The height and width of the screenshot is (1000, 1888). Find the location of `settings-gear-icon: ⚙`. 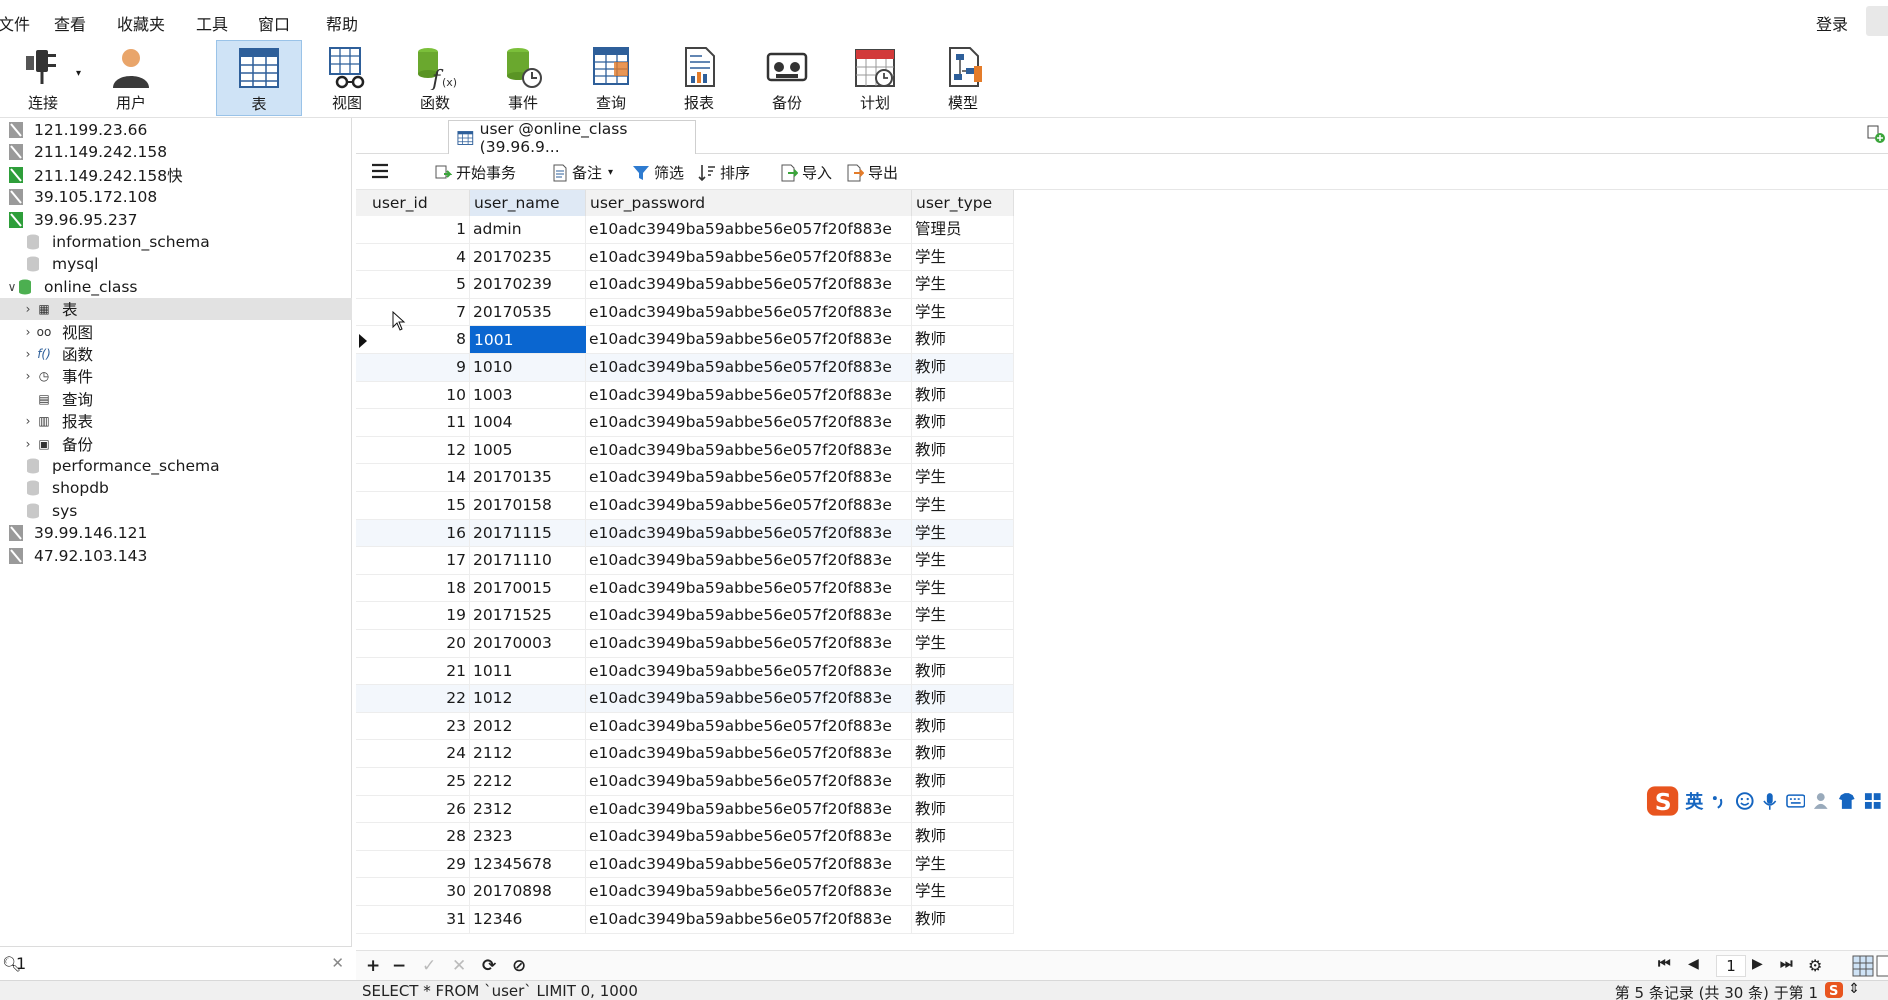

settings-gear-icon: ⚙ is located at coordinates (1815, 965).